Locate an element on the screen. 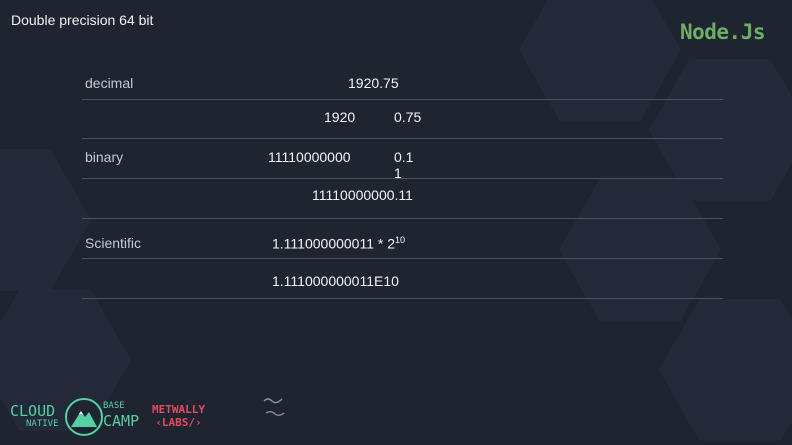  signature-icon is located at coordinates (274, 407).